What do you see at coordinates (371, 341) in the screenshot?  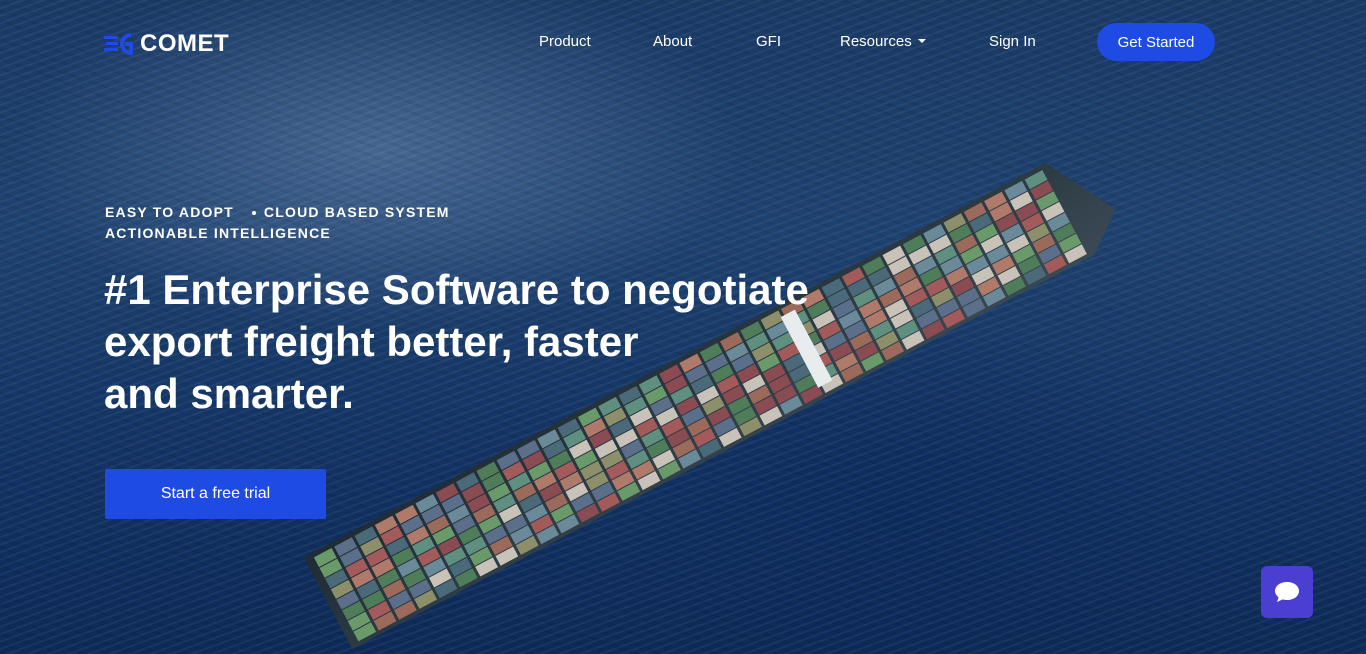 I see `headline-line-2: export freight better, faster` at bounding box center [371, 341].